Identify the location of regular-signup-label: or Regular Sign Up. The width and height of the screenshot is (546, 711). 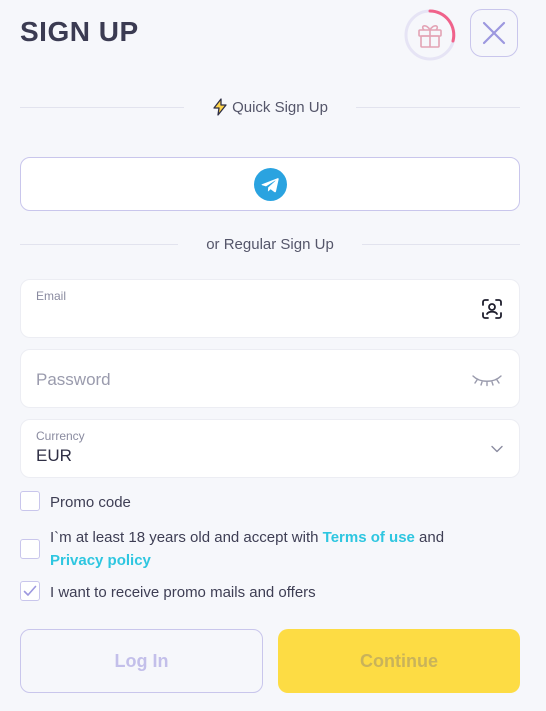
(270, 244).